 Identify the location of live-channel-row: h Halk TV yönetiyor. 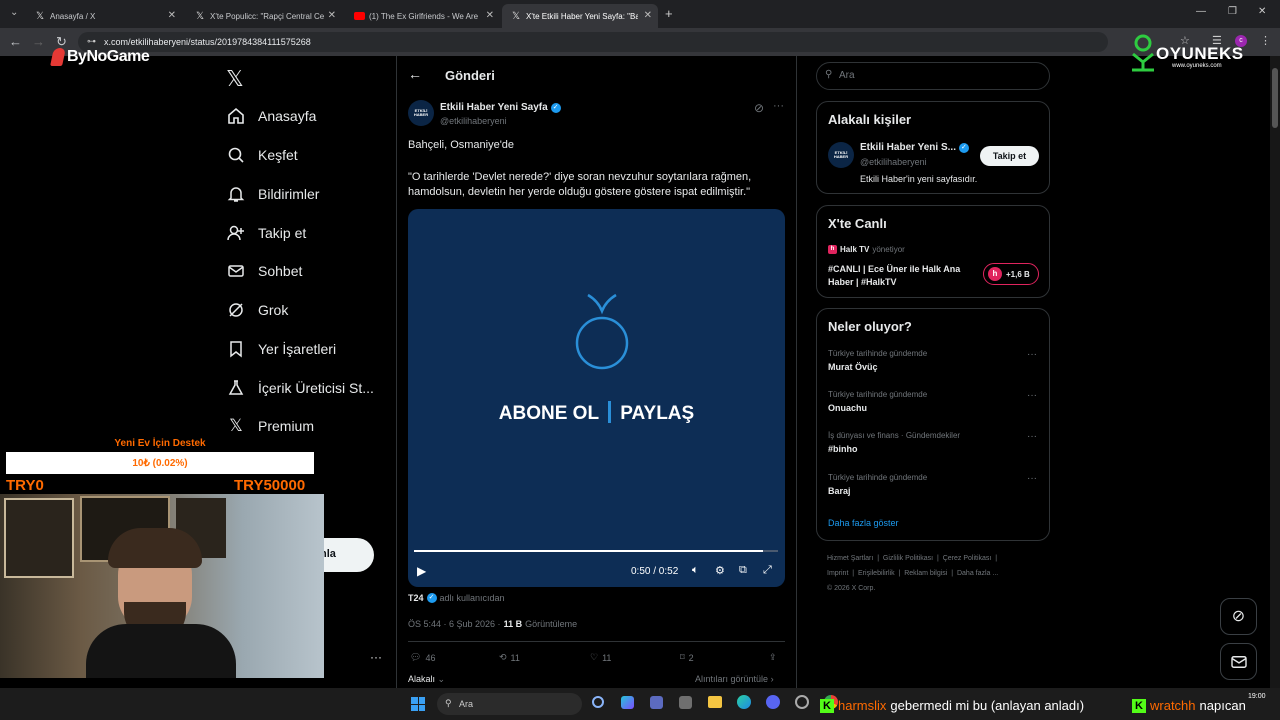
(866, 249).